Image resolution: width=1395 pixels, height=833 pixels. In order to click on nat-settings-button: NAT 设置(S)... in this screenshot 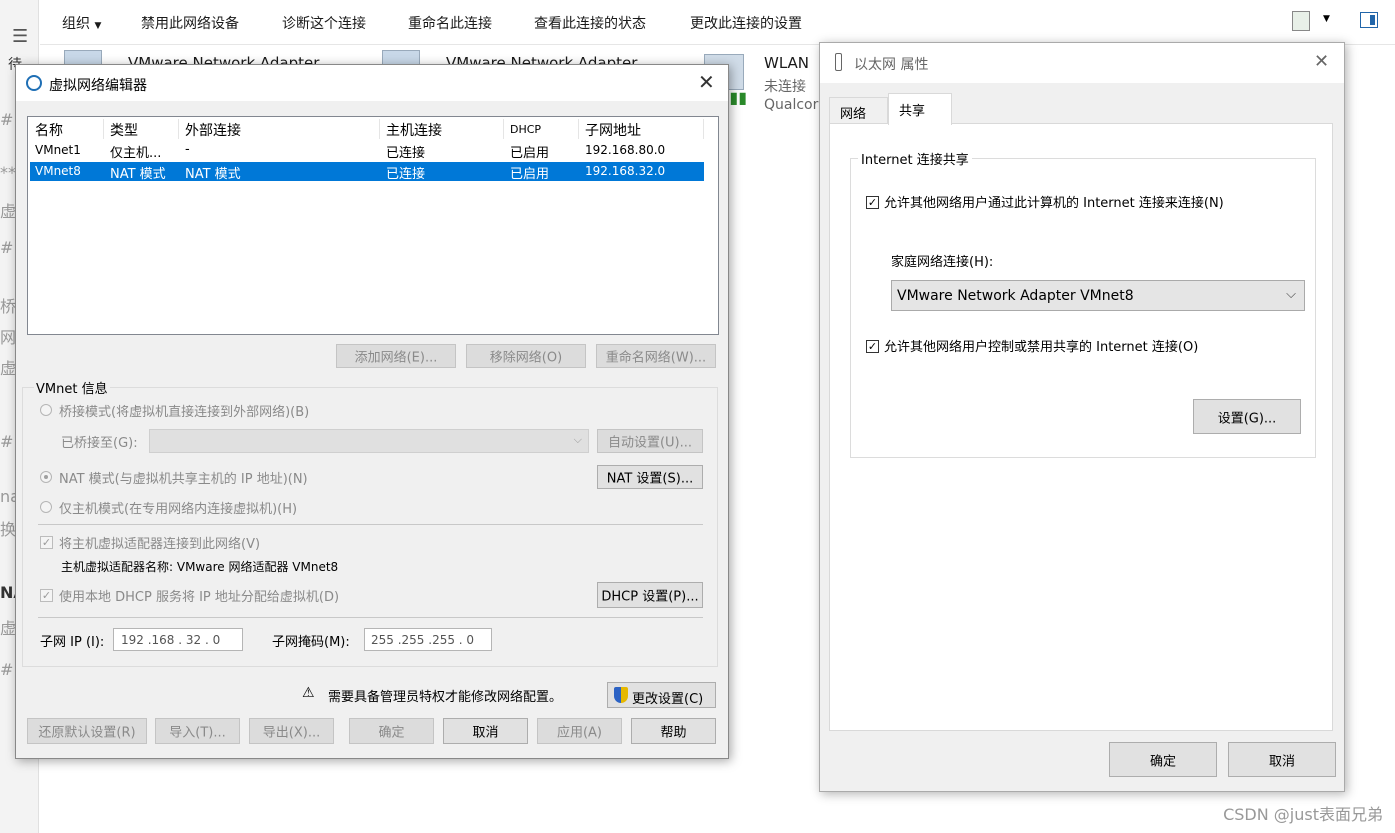, I will do `click(650, 477)`.